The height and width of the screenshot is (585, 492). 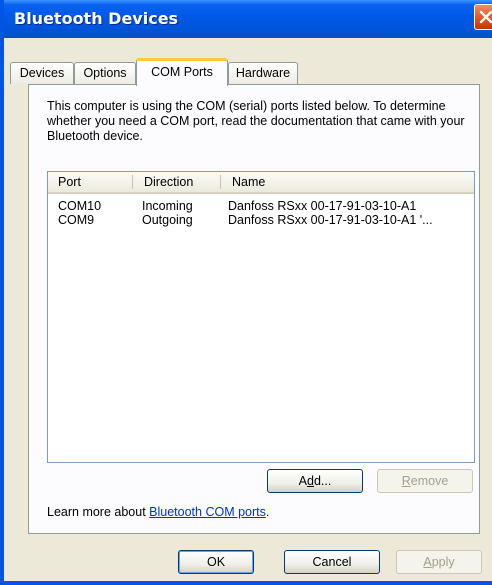 I want to click on tab-label: Hardware, so click(x=263, y=73).